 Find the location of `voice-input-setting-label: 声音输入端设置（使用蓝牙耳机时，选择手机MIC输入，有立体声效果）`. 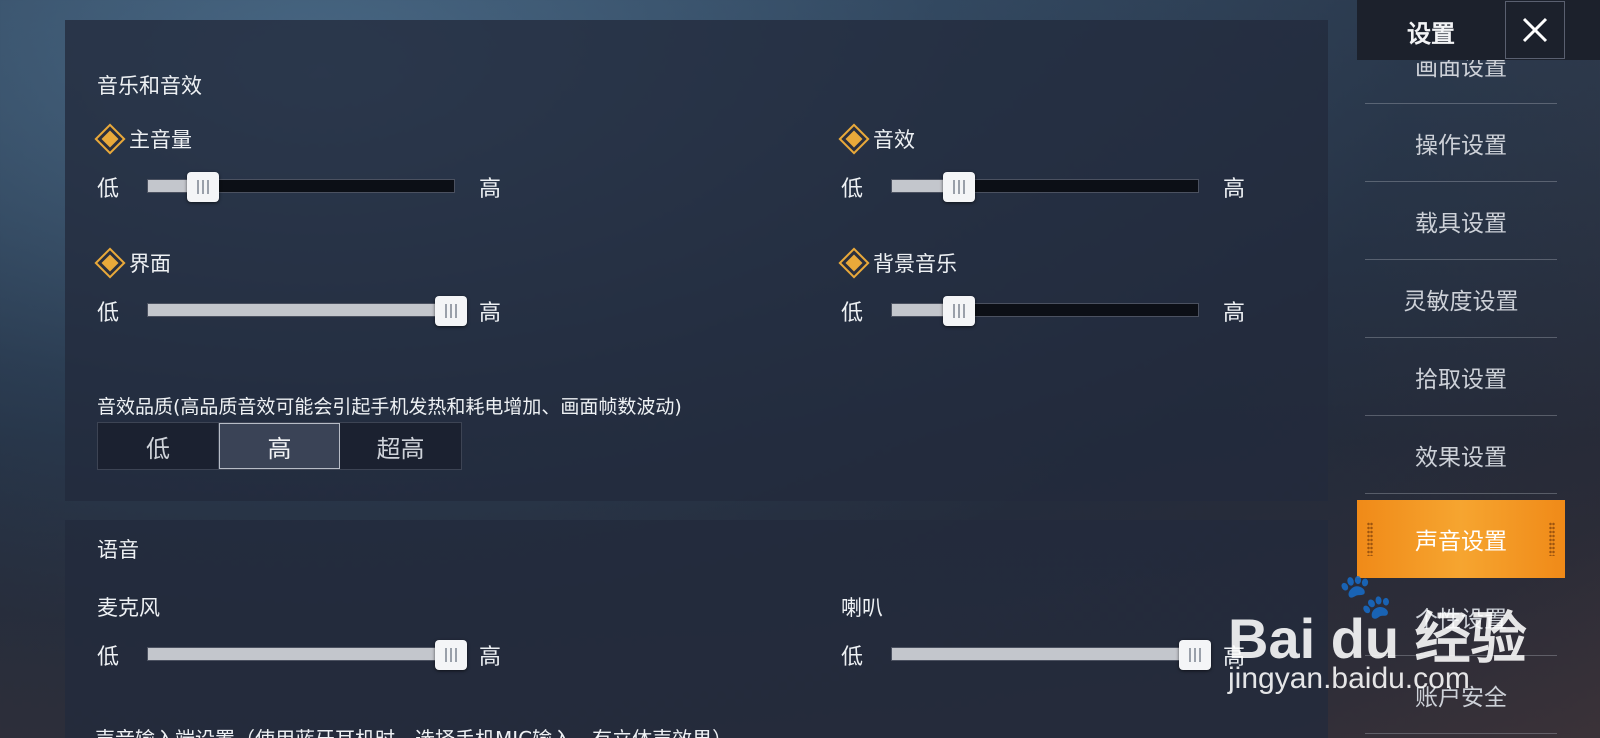

voice-input-setting-label: 声音输入端设置（使用蓝牙耳机时，选择手机MIC输入，有立体声效果） is located at coordinates (413, 730).